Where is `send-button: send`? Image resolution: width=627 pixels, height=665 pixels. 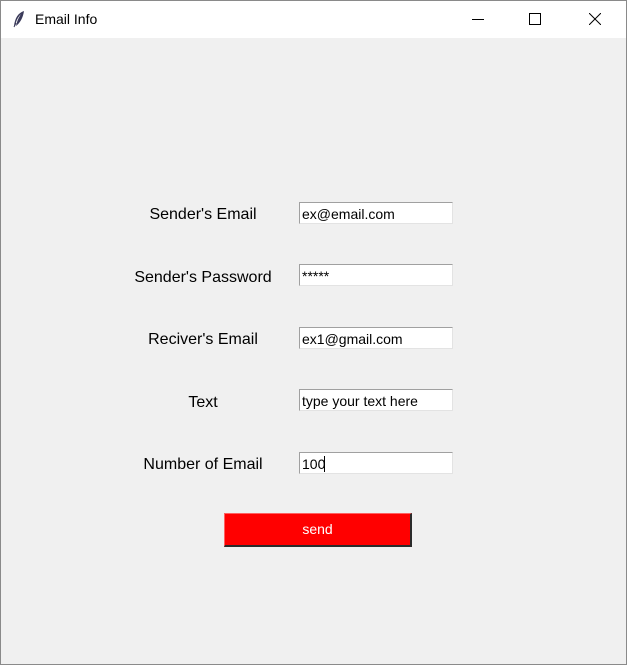 send-button: send is located at coordinates (318, 530).